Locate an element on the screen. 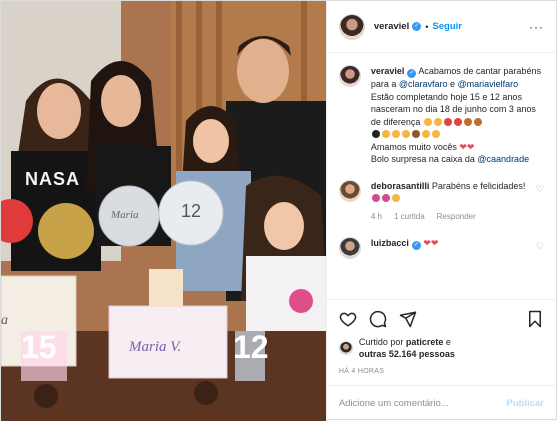  comment-icon is located at coordinates (378, 319).